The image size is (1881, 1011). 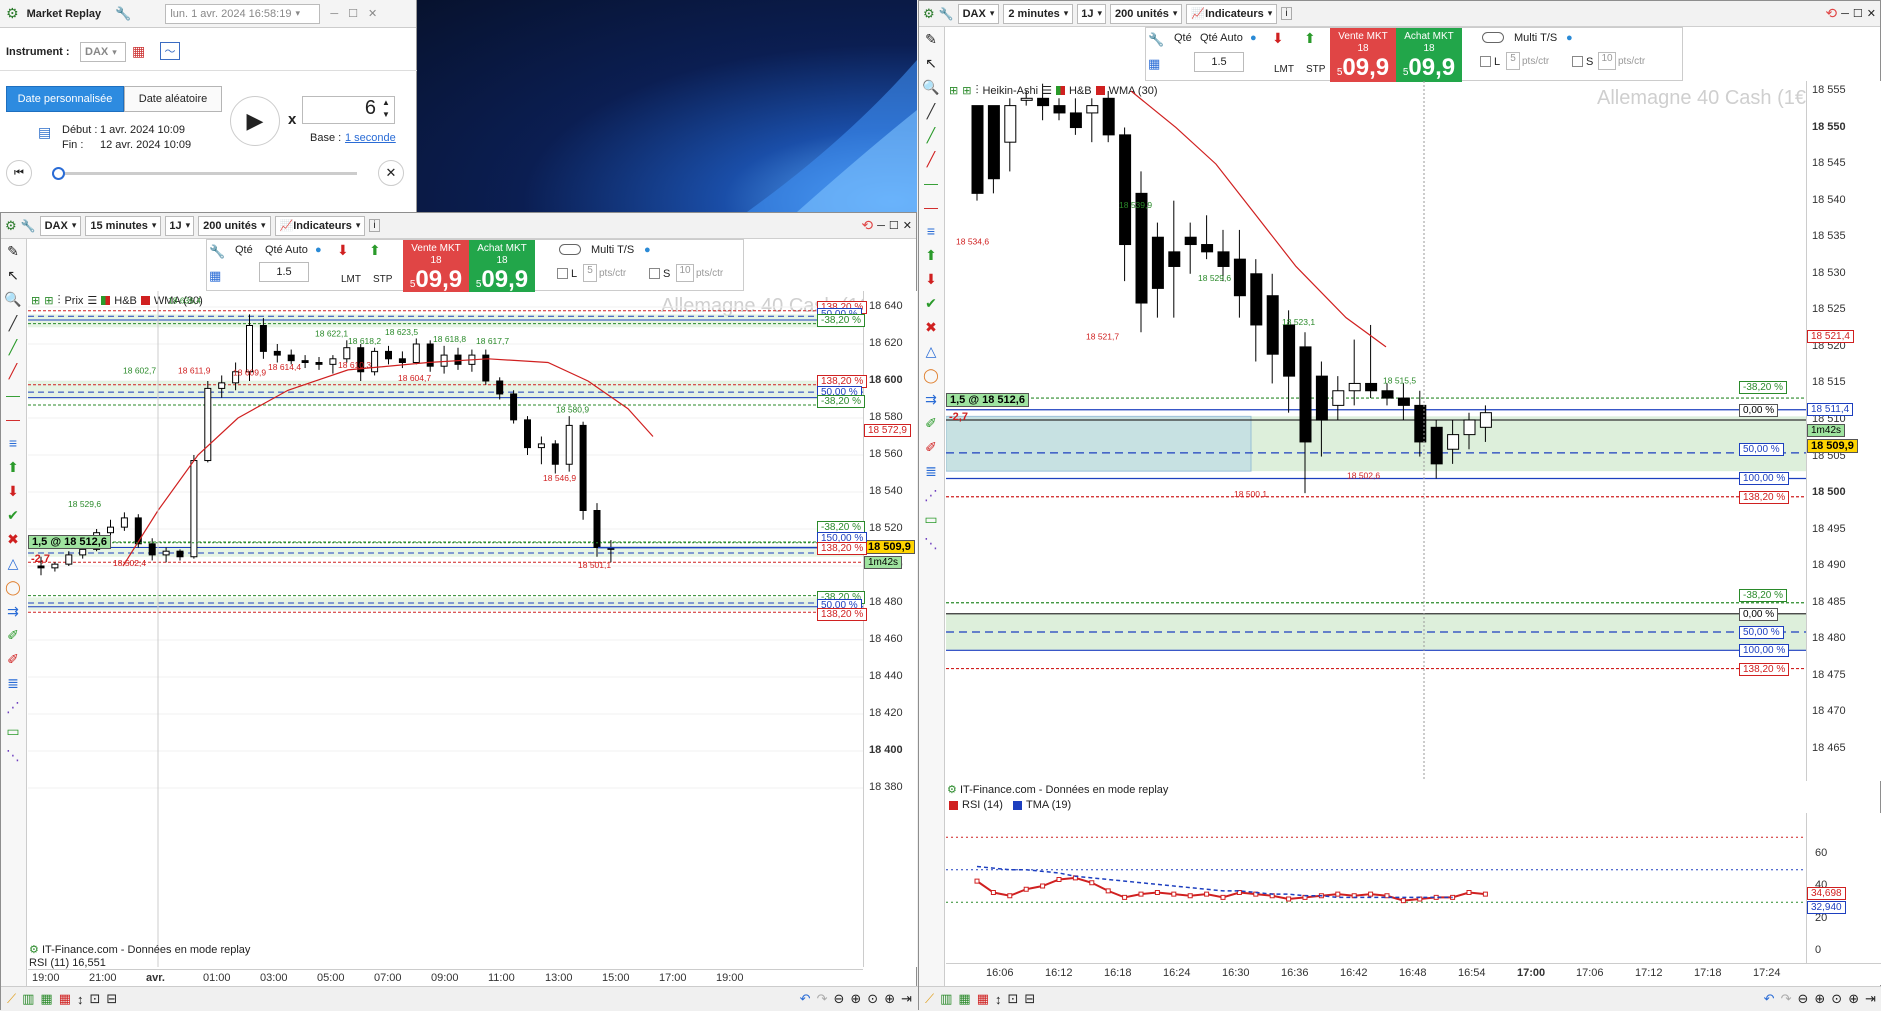 What do you see at coordinates (391, 173) in the screenshot?
I see `stop-button: ✕` at bounding box center [391, 173].